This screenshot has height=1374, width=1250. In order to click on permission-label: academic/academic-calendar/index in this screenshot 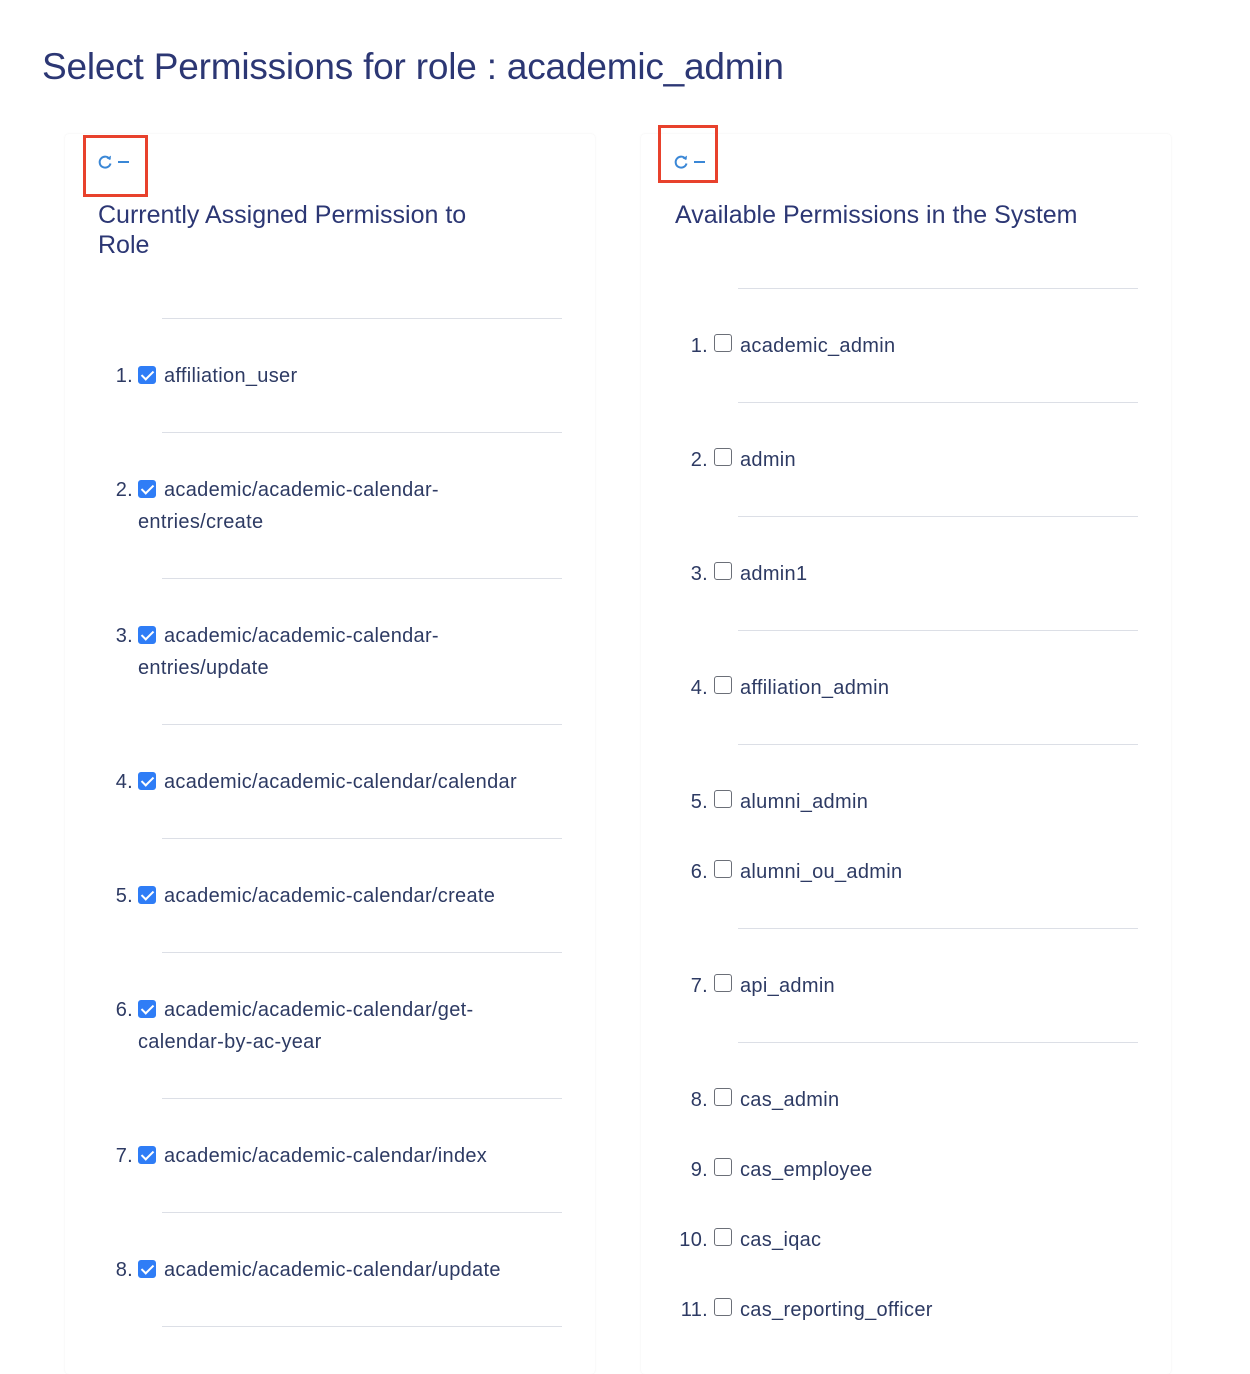, I will do `click(326, 1156)`.